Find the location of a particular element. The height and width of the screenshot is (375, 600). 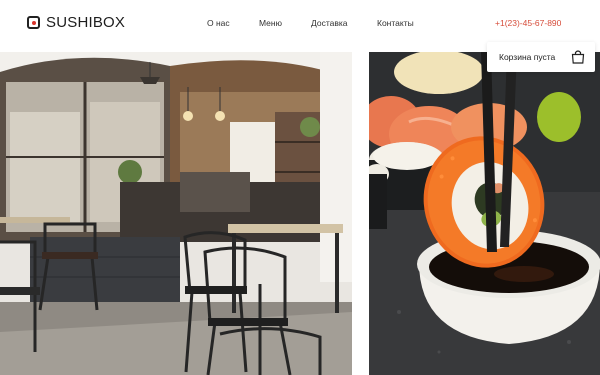

logo-text: SUSHIBOX is located at coordinates (86, 22).